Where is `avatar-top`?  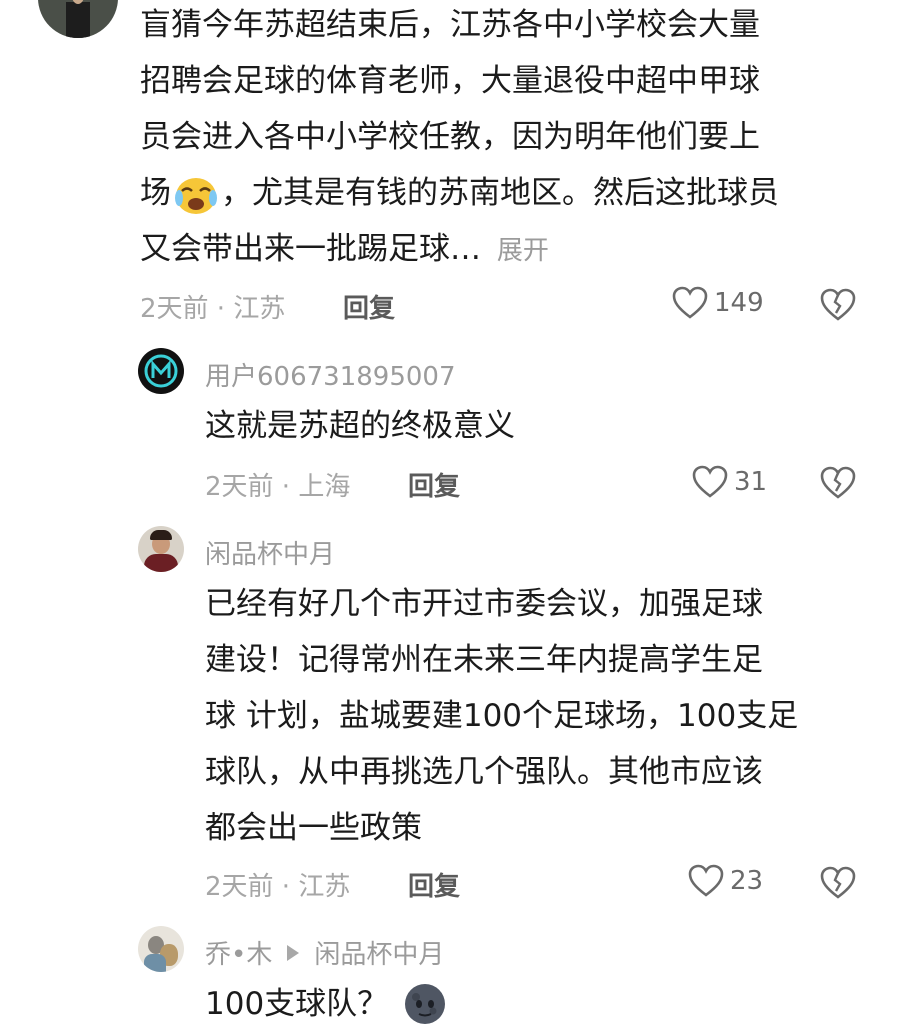
avatar-top is located at coordinates (78, 19).